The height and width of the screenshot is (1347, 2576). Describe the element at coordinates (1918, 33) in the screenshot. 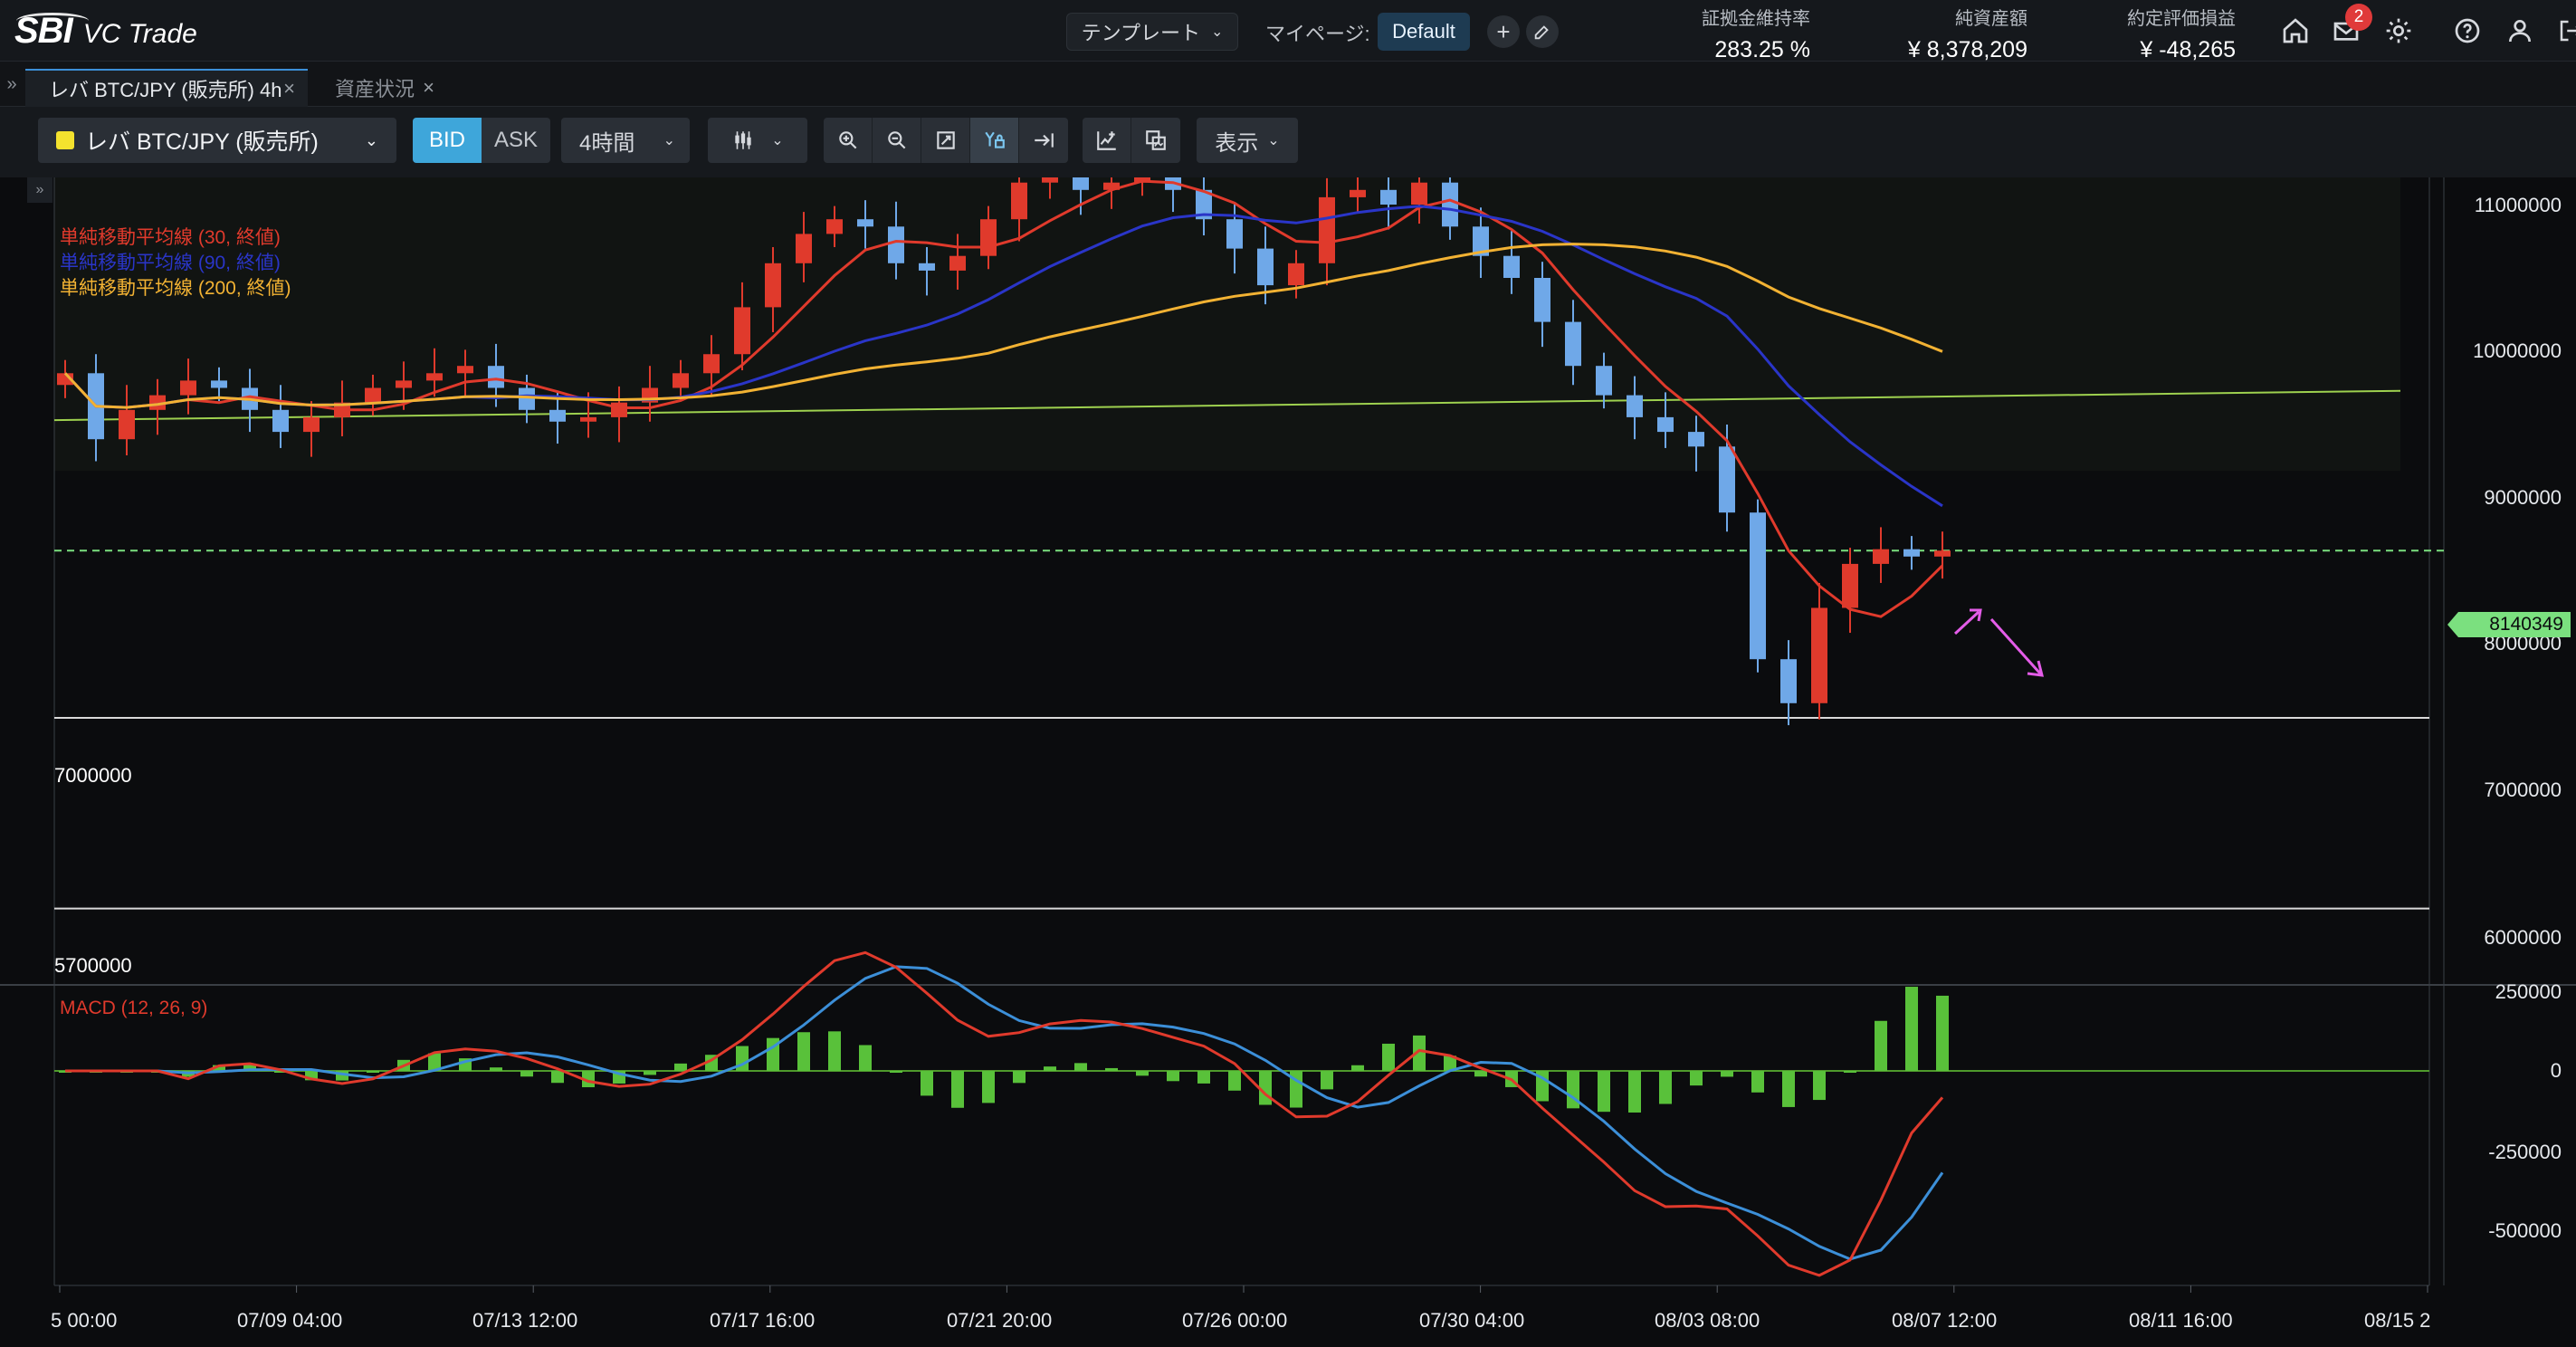

I see `net-assets-stat: 純資産額 ¥ 8,378,209` at that location.